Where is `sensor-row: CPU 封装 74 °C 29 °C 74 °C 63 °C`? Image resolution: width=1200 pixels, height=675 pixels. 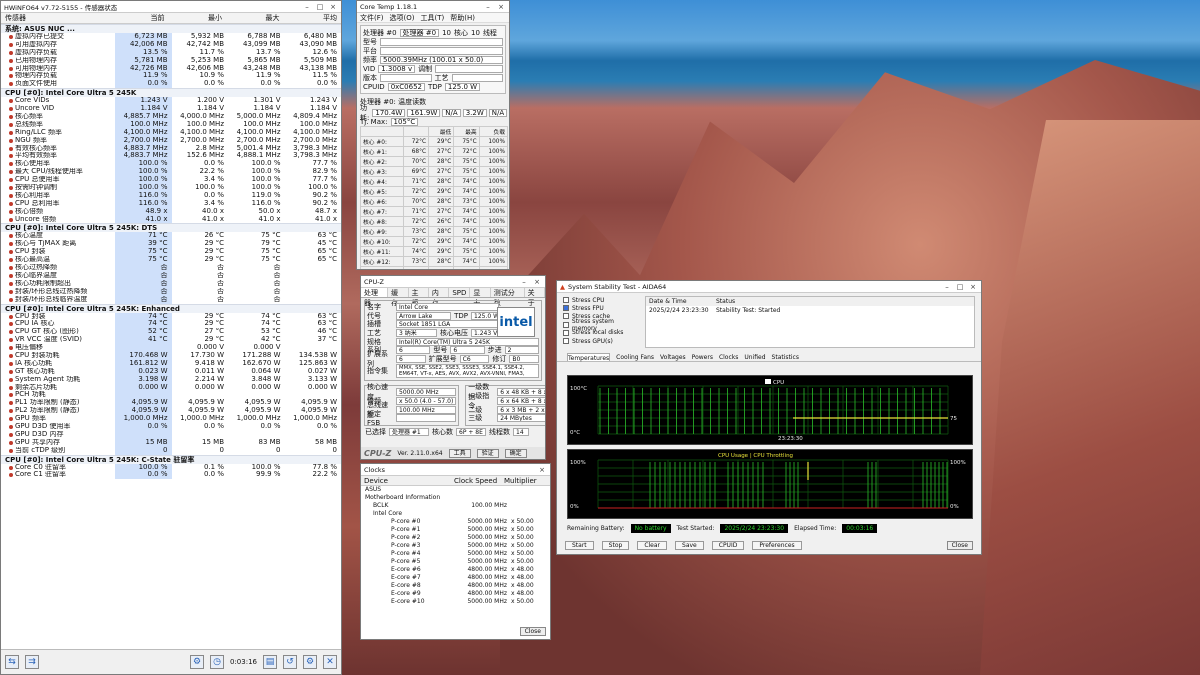 sensor-row: CPU 封装 74 °C 29 °C 74 °C 63 °C is located at coordinates (171, 316).